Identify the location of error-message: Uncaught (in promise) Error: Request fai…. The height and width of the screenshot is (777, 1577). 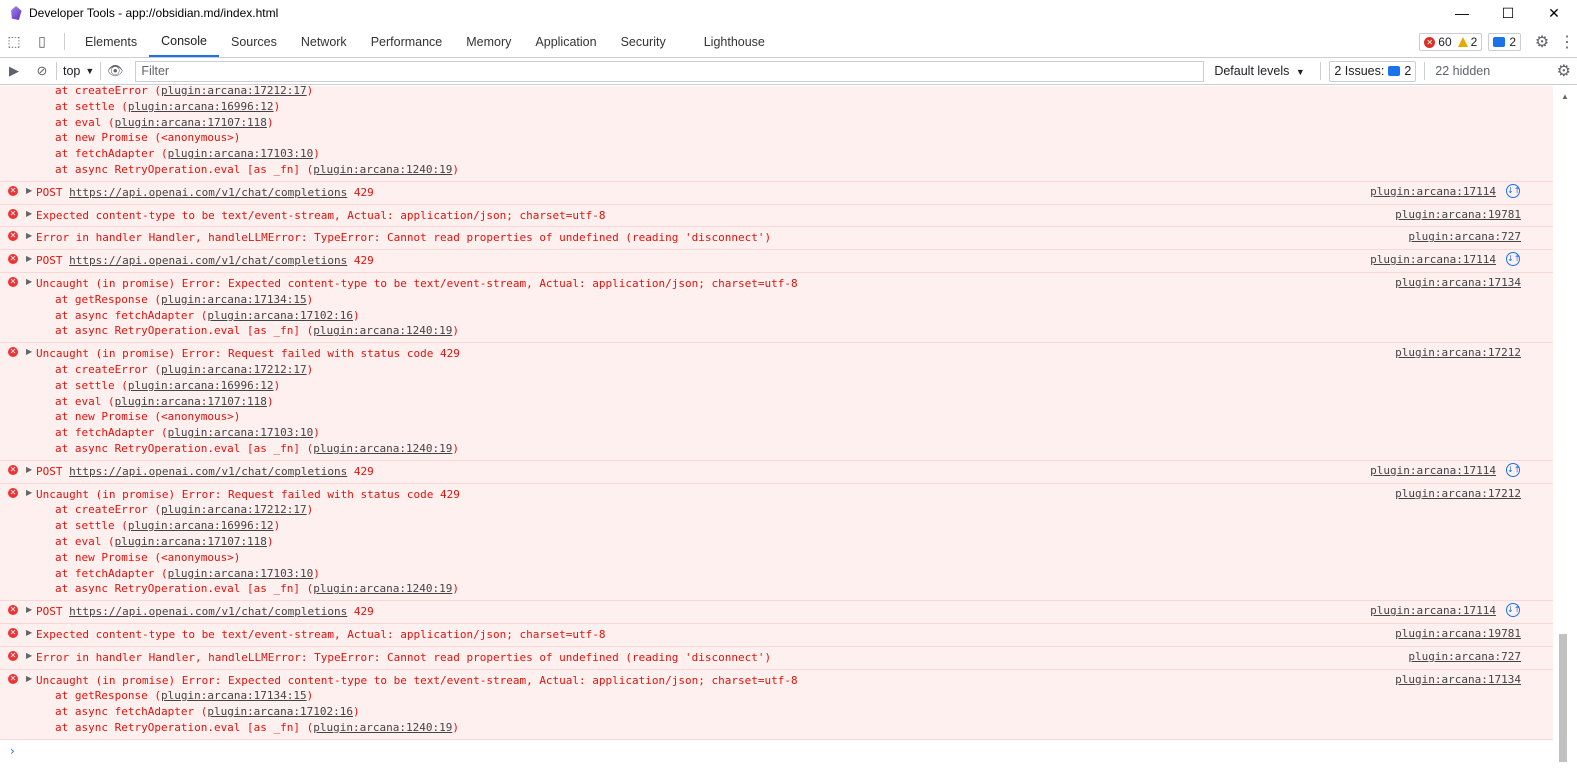
(794, 495).